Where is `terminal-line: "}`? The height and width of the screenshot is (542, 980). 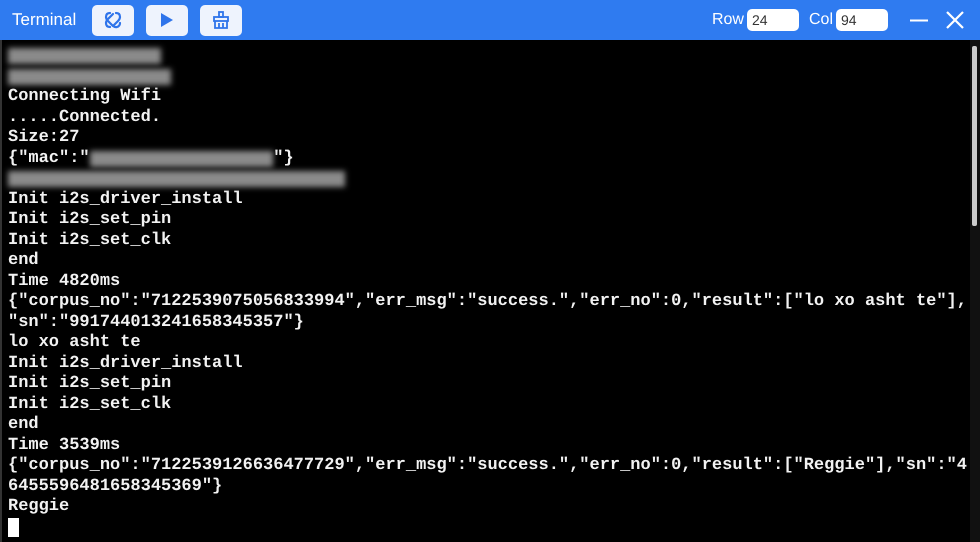 terminal-line: "} is located at coordinates (283, 158).